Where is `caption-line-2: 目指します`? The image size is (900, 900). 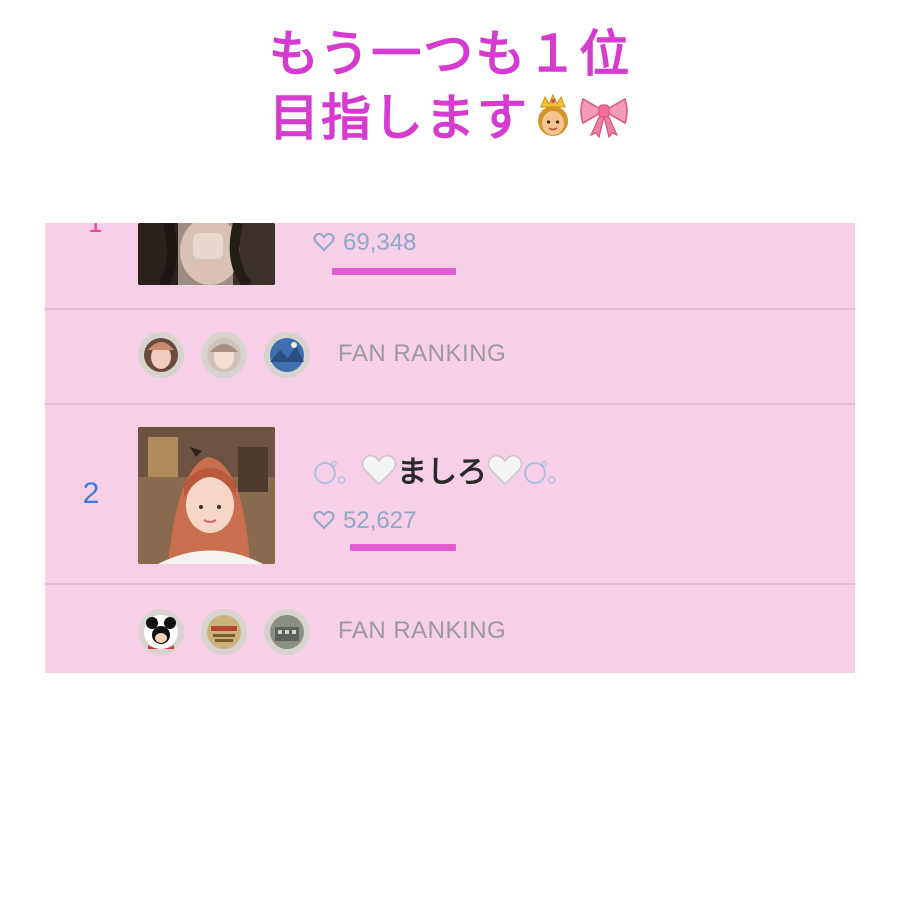
caption-line-2: 目指します is located at coordinates (450, 120).